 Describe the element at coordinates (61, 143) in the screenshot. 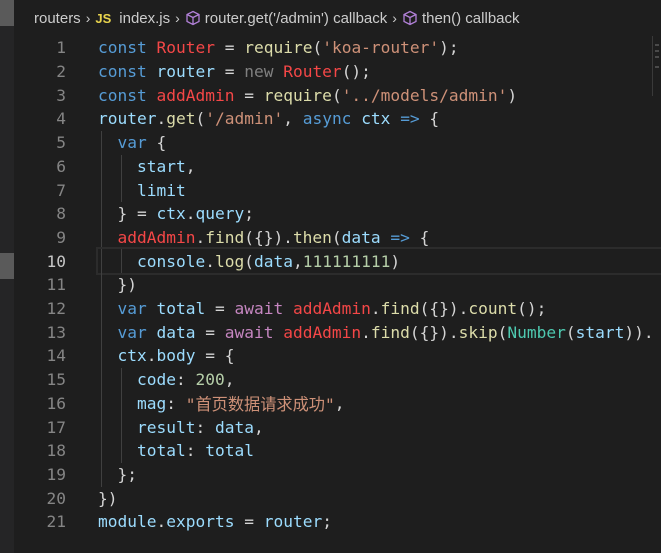

I see `line-number: 5` at that location.